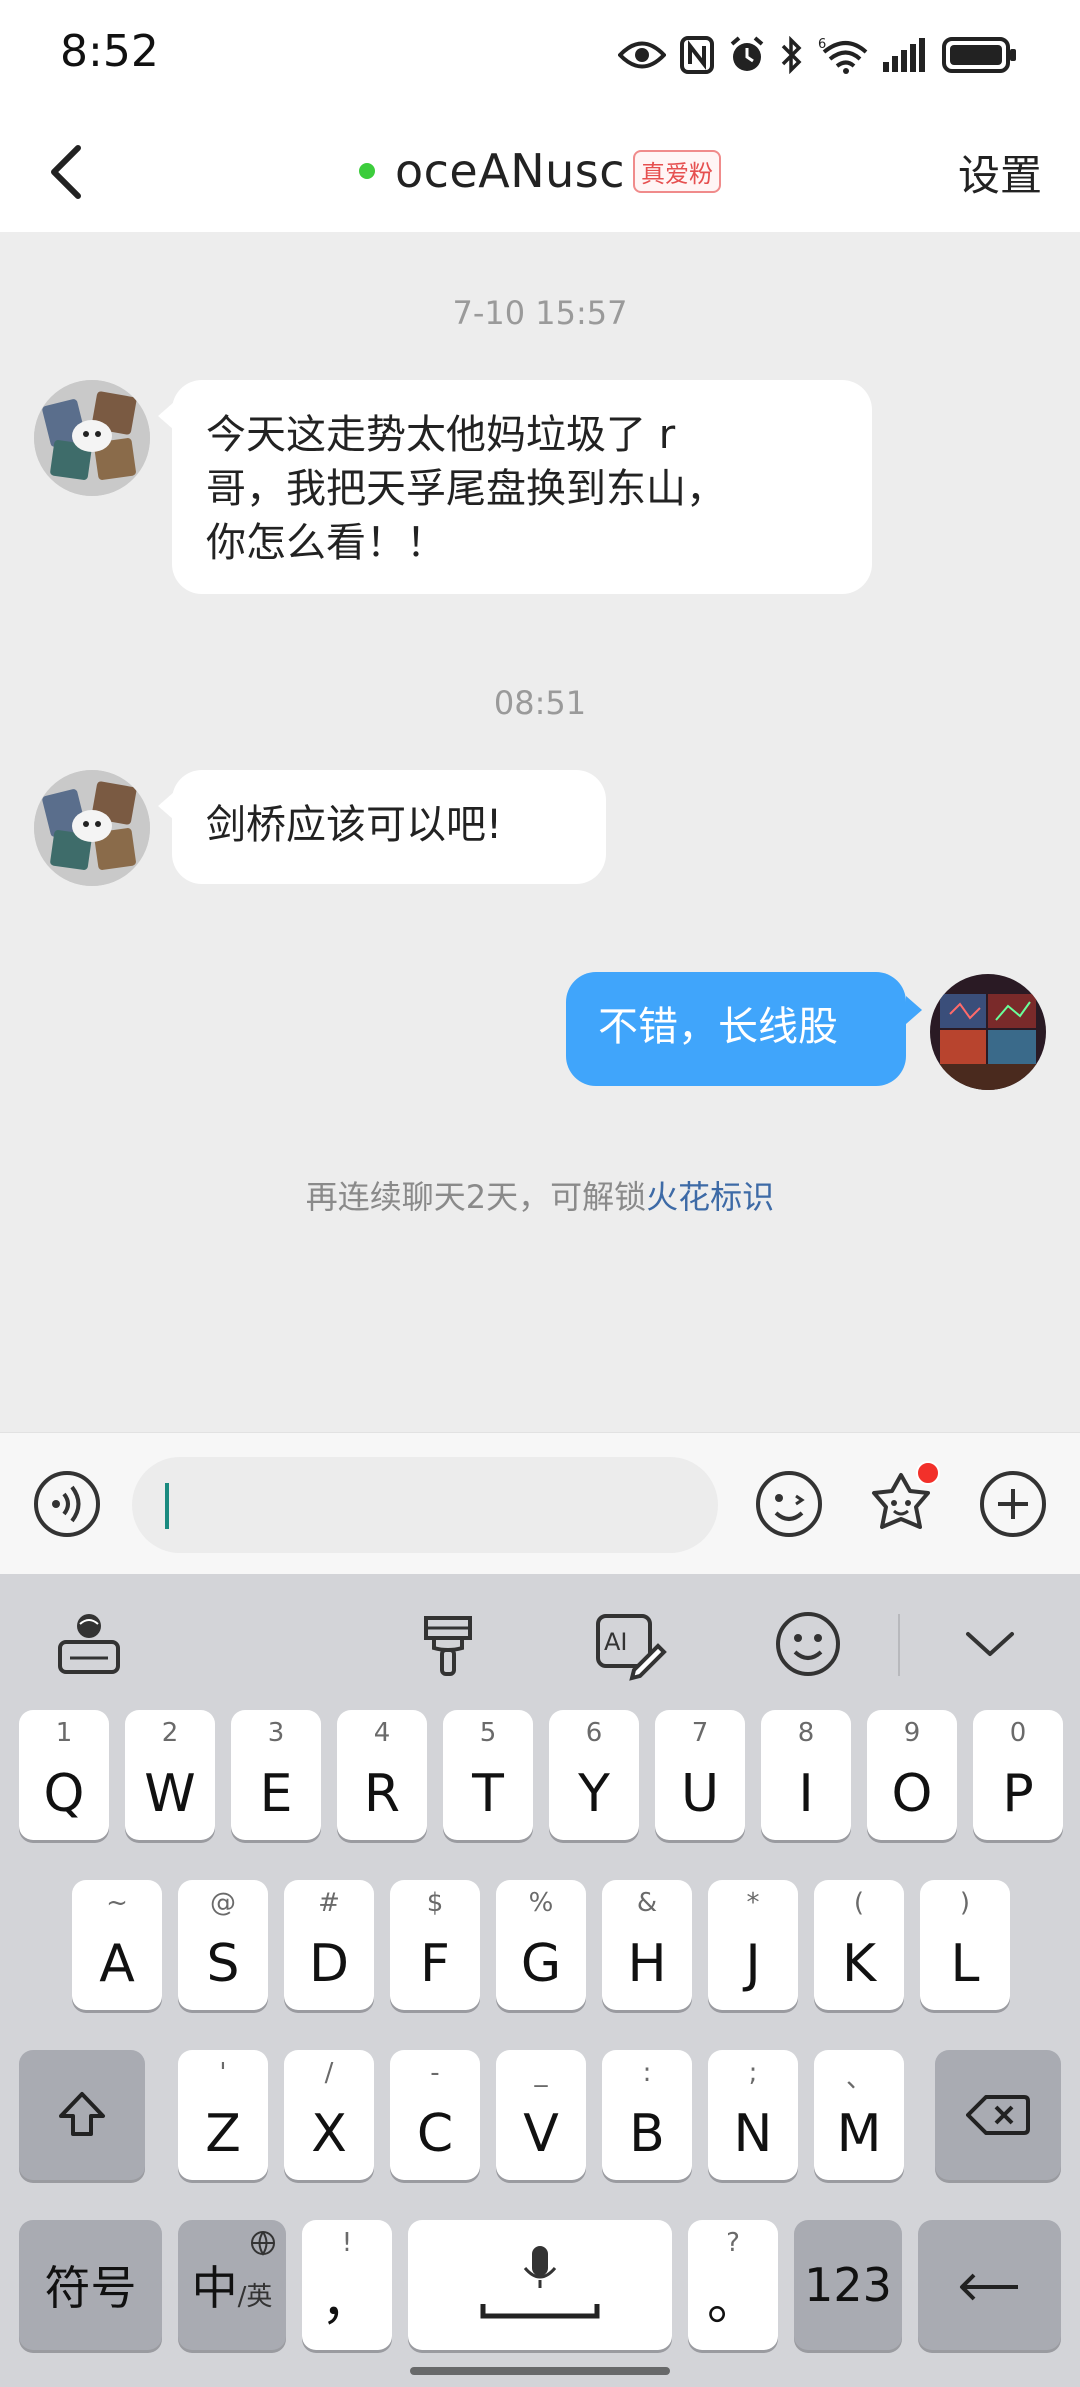 Image resolution: width=1080 pixels, height=2387 pixels. I want to click on emoji-keyboard-button, so click(808, 1644).